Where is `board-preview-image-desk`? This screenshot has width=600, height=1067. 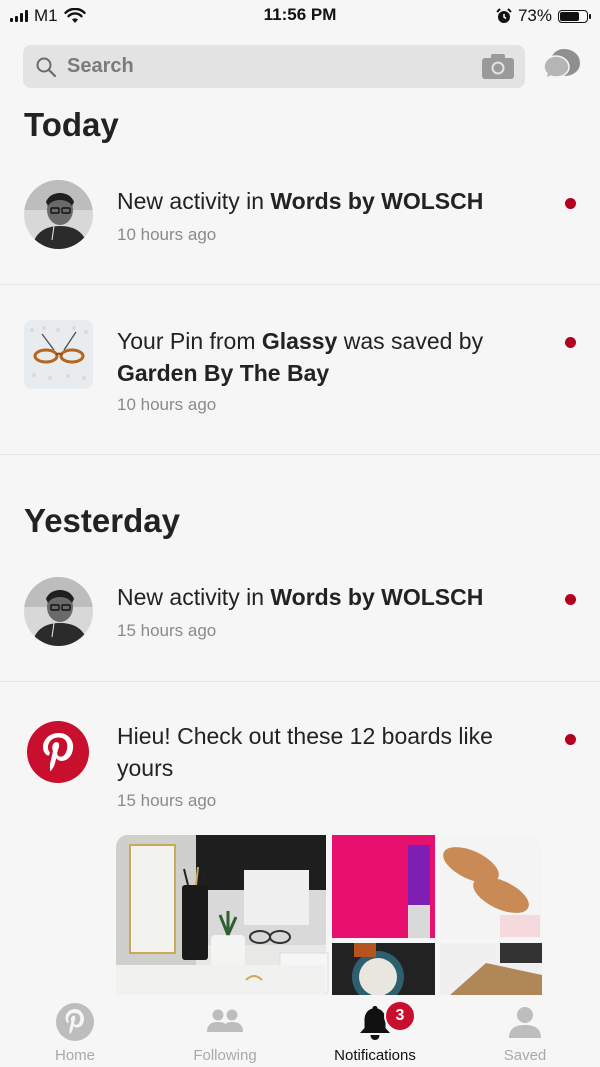 board-preview-image-desk is located at coordinates (222, 915).